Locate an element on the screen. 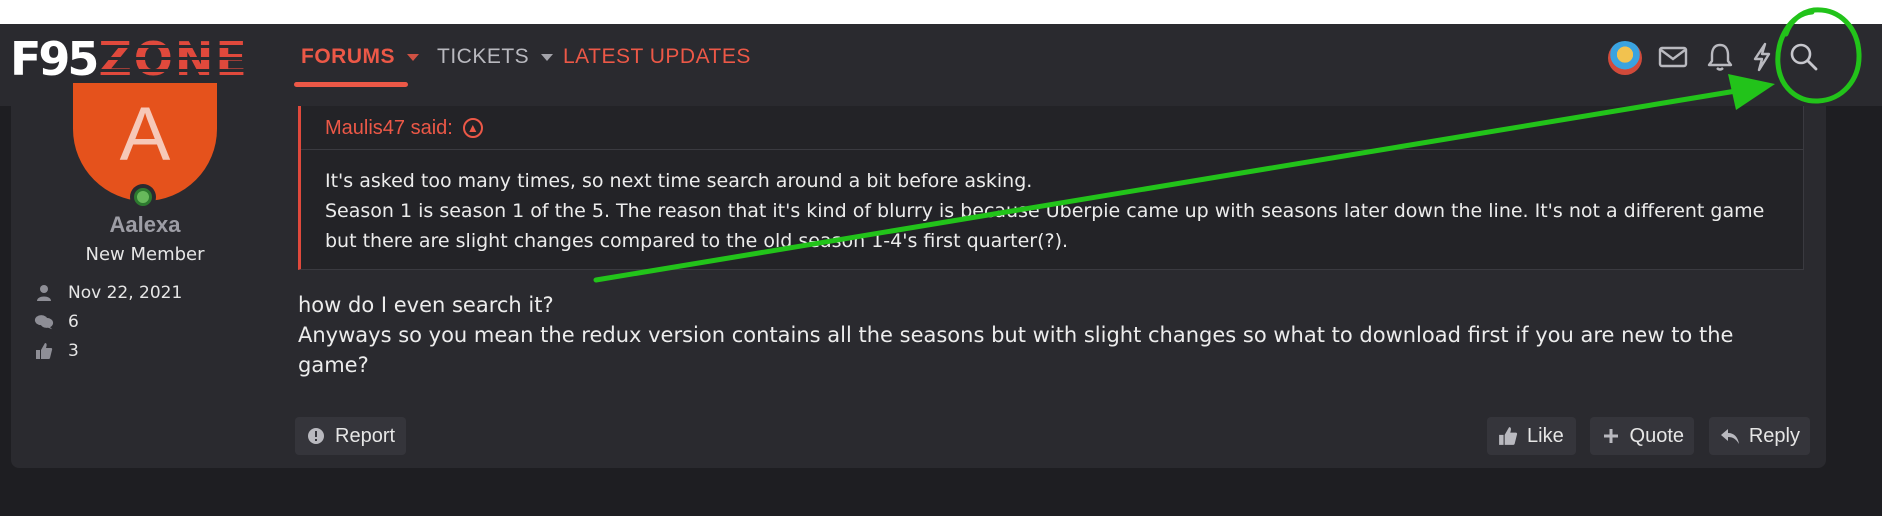 This screenshot has height=516, width=1882. active-tab-indicator is located at coordinates (351, 84).